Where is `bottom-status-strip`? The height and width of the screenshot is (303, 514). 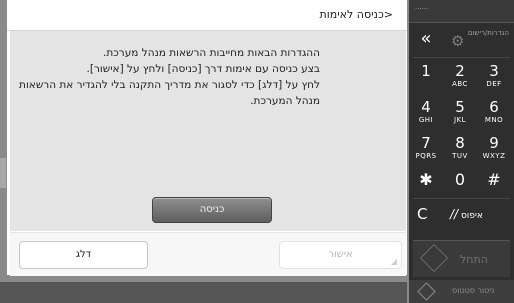 bottom-status-strip is located at coordinates (203, 292).